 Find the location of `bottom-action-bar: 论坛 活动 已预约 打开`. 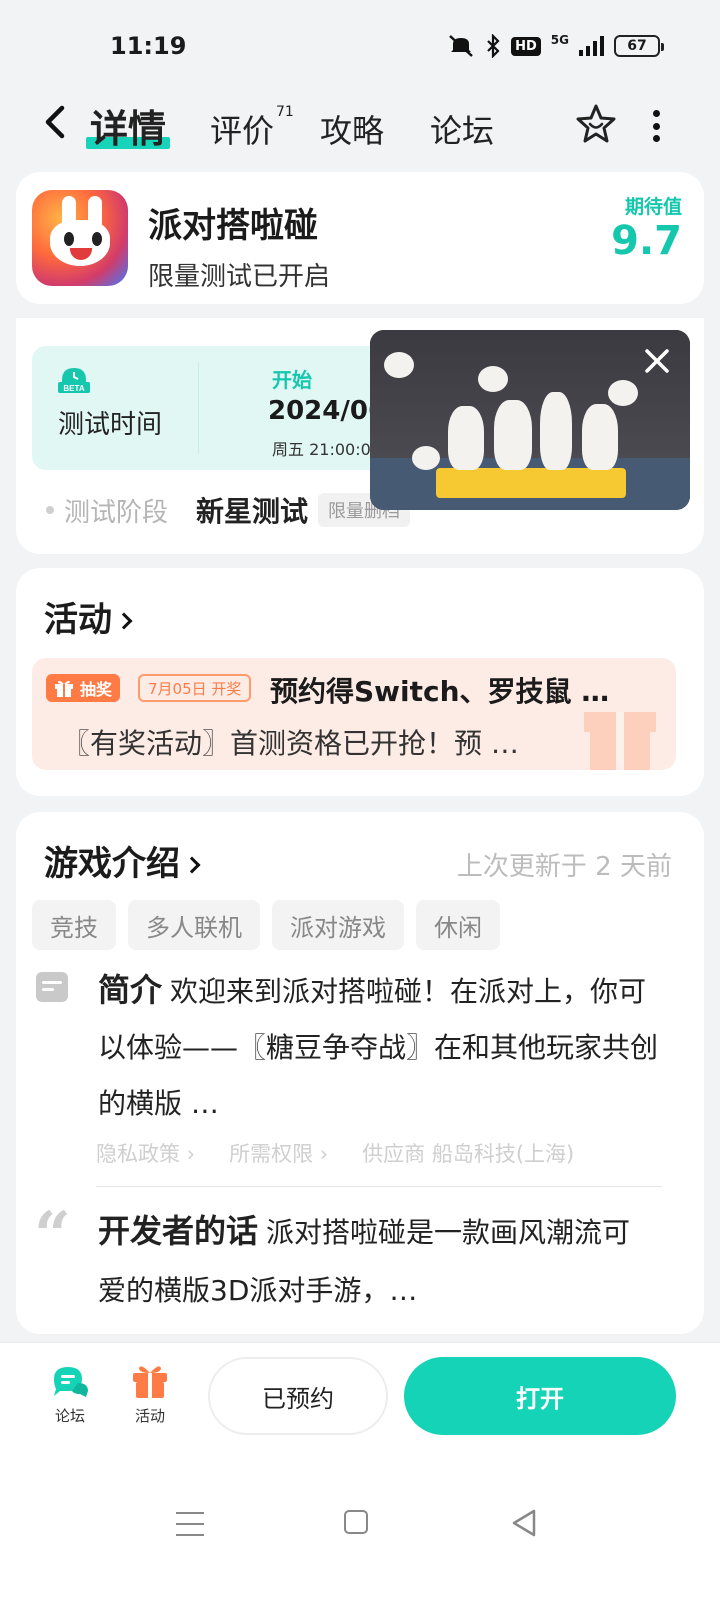

bottom-action-bar: 论坛 活动 已预约 打开 is located at coordinates (360, 1417).